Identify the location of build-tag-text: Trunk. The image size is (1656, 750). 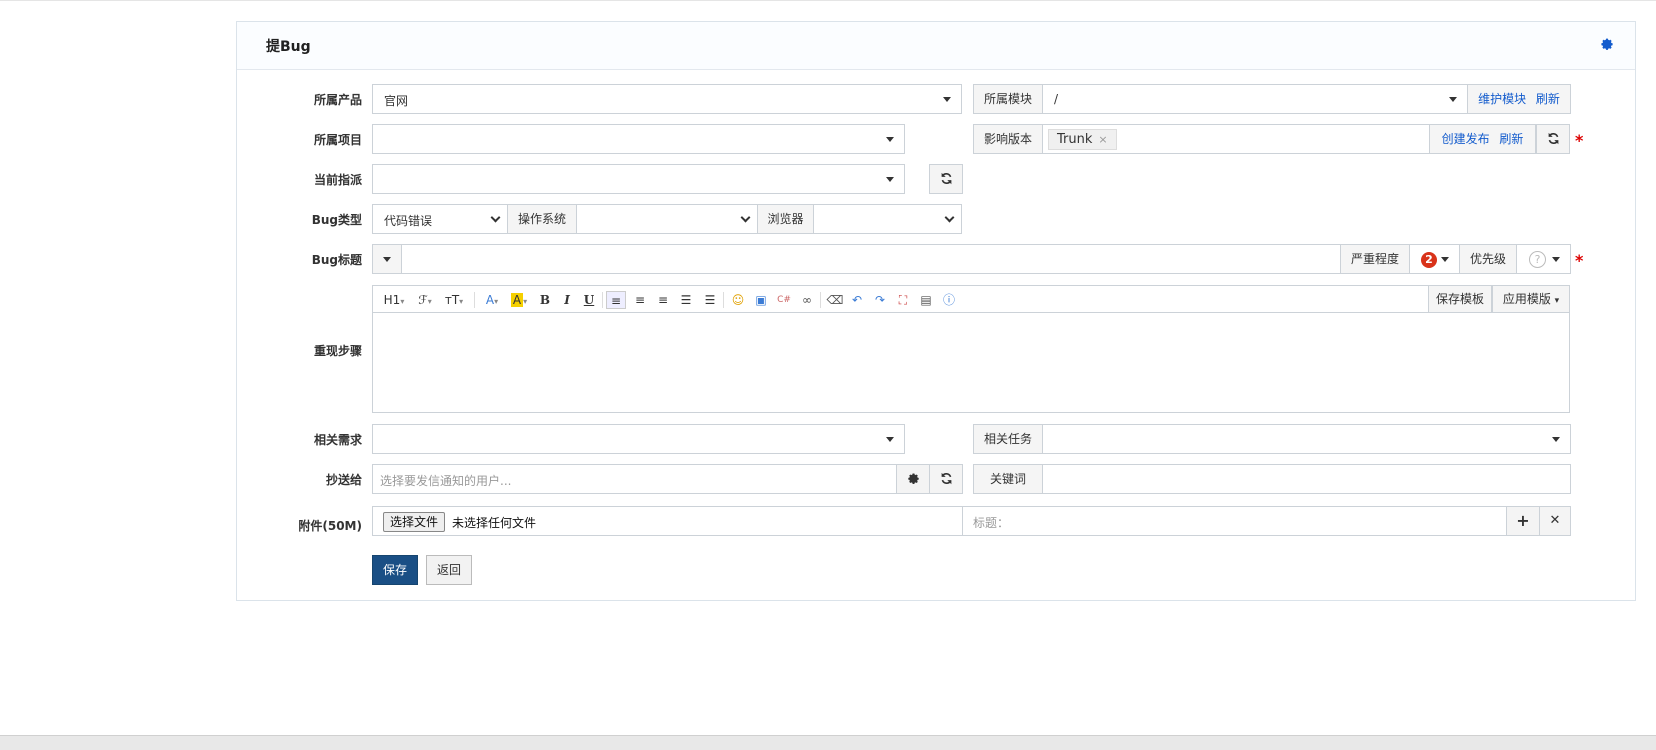
(1075, 139).